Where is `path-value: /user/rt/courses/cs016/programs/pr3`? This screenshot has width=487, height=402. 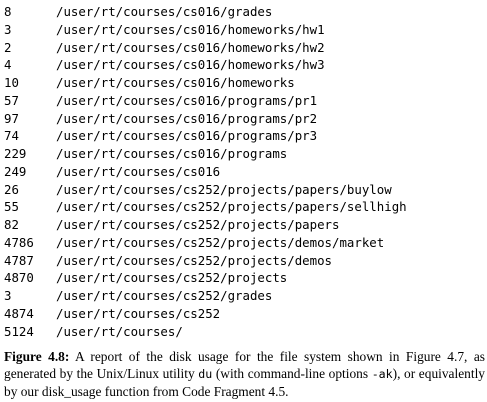
path-value: /user/rt/courses/cs016/programs/pr3 is located at coordinates (187, 136).